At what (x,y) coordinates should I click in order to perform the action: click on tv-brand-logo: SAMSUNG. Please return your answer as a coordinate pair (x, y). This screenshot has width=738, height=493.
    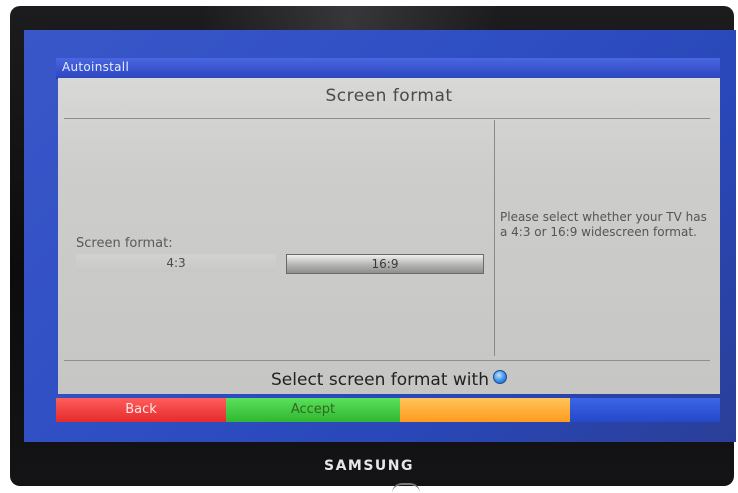
    Looking at the image, I should click on (368, 466).